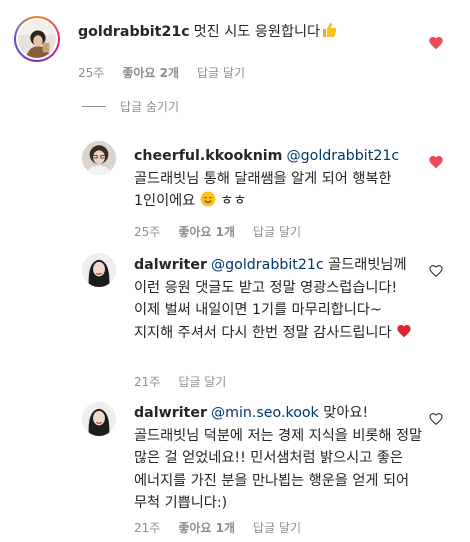 The height and width of the screenshot is (542, 470). Describe the element at coordinates (134, 32) in the screenshot. I see `comment-username: goldrabbit21c` at that location.